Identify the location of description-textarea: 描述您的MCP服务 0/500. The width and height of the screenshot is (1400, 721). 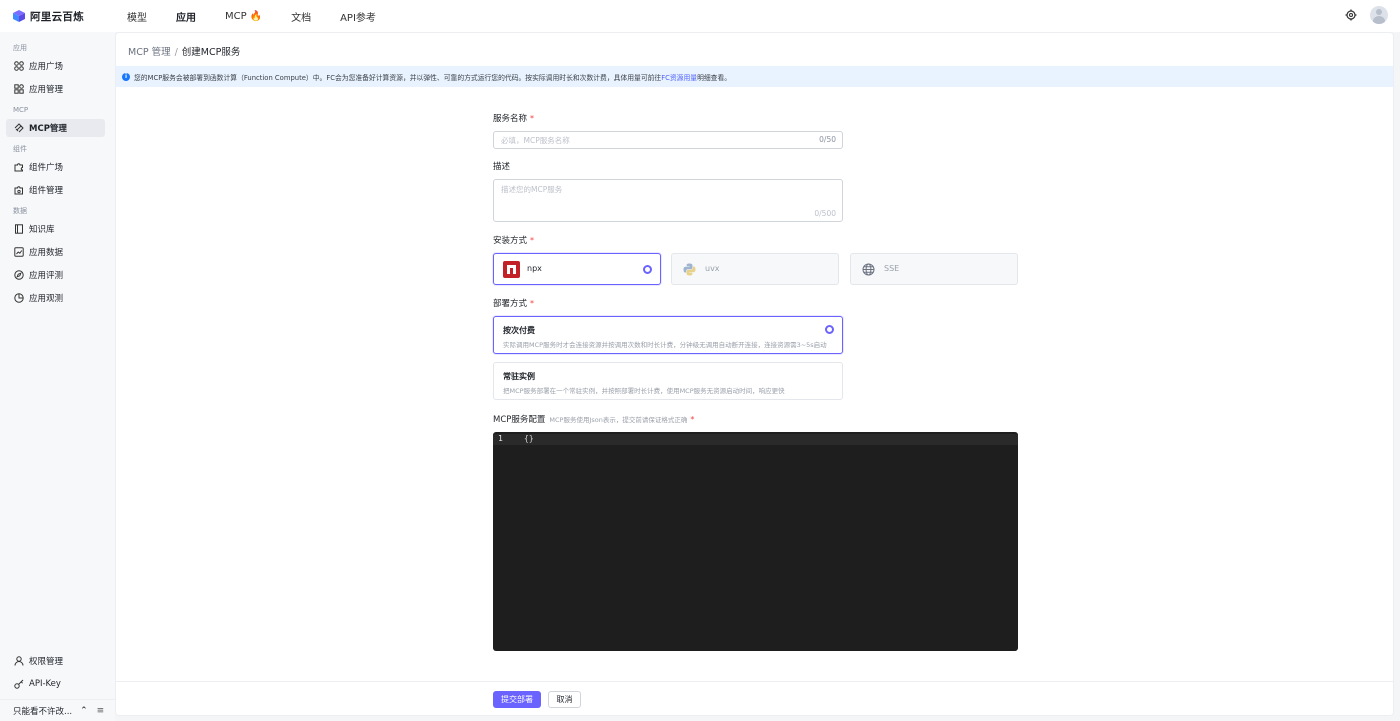
(668, 200).